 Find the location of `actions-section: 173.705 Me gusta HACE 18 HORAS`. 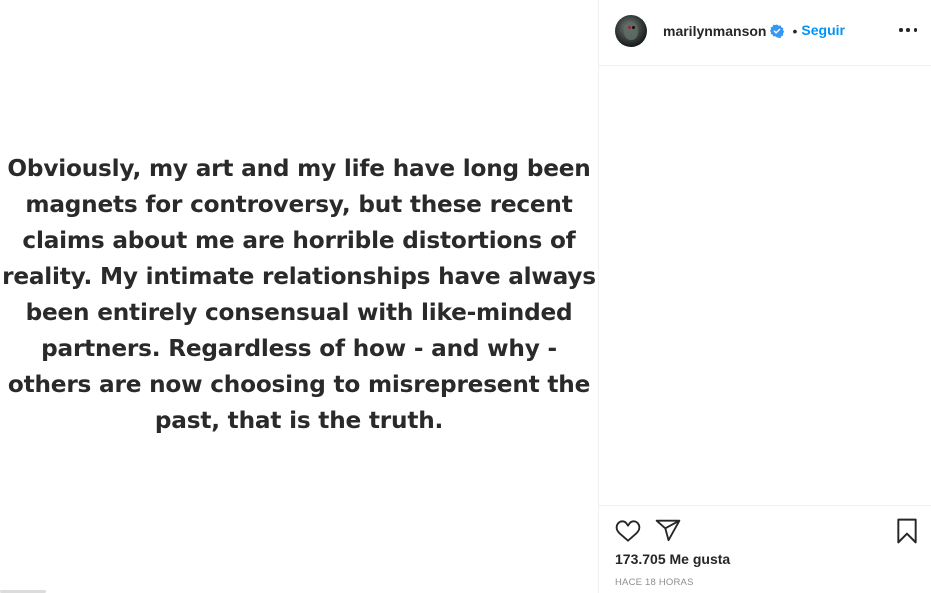

actions-section: 173.705 Me gusta HACE 18 HORAS is located at coordinates (765, 549).